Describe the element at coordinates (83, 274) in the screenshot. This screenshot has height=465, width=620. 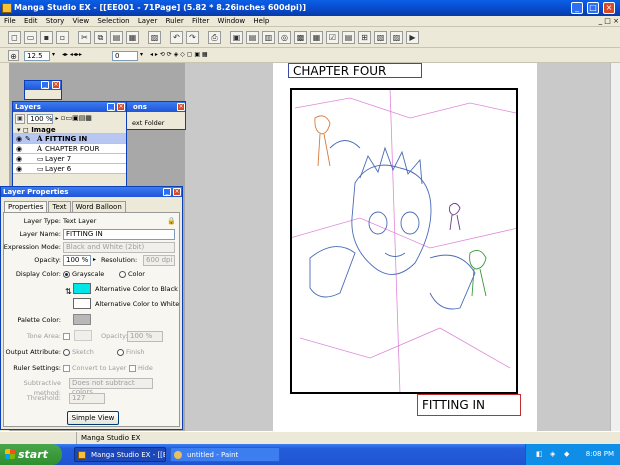
I see `grayscale-radio: Grayscale` at that location.